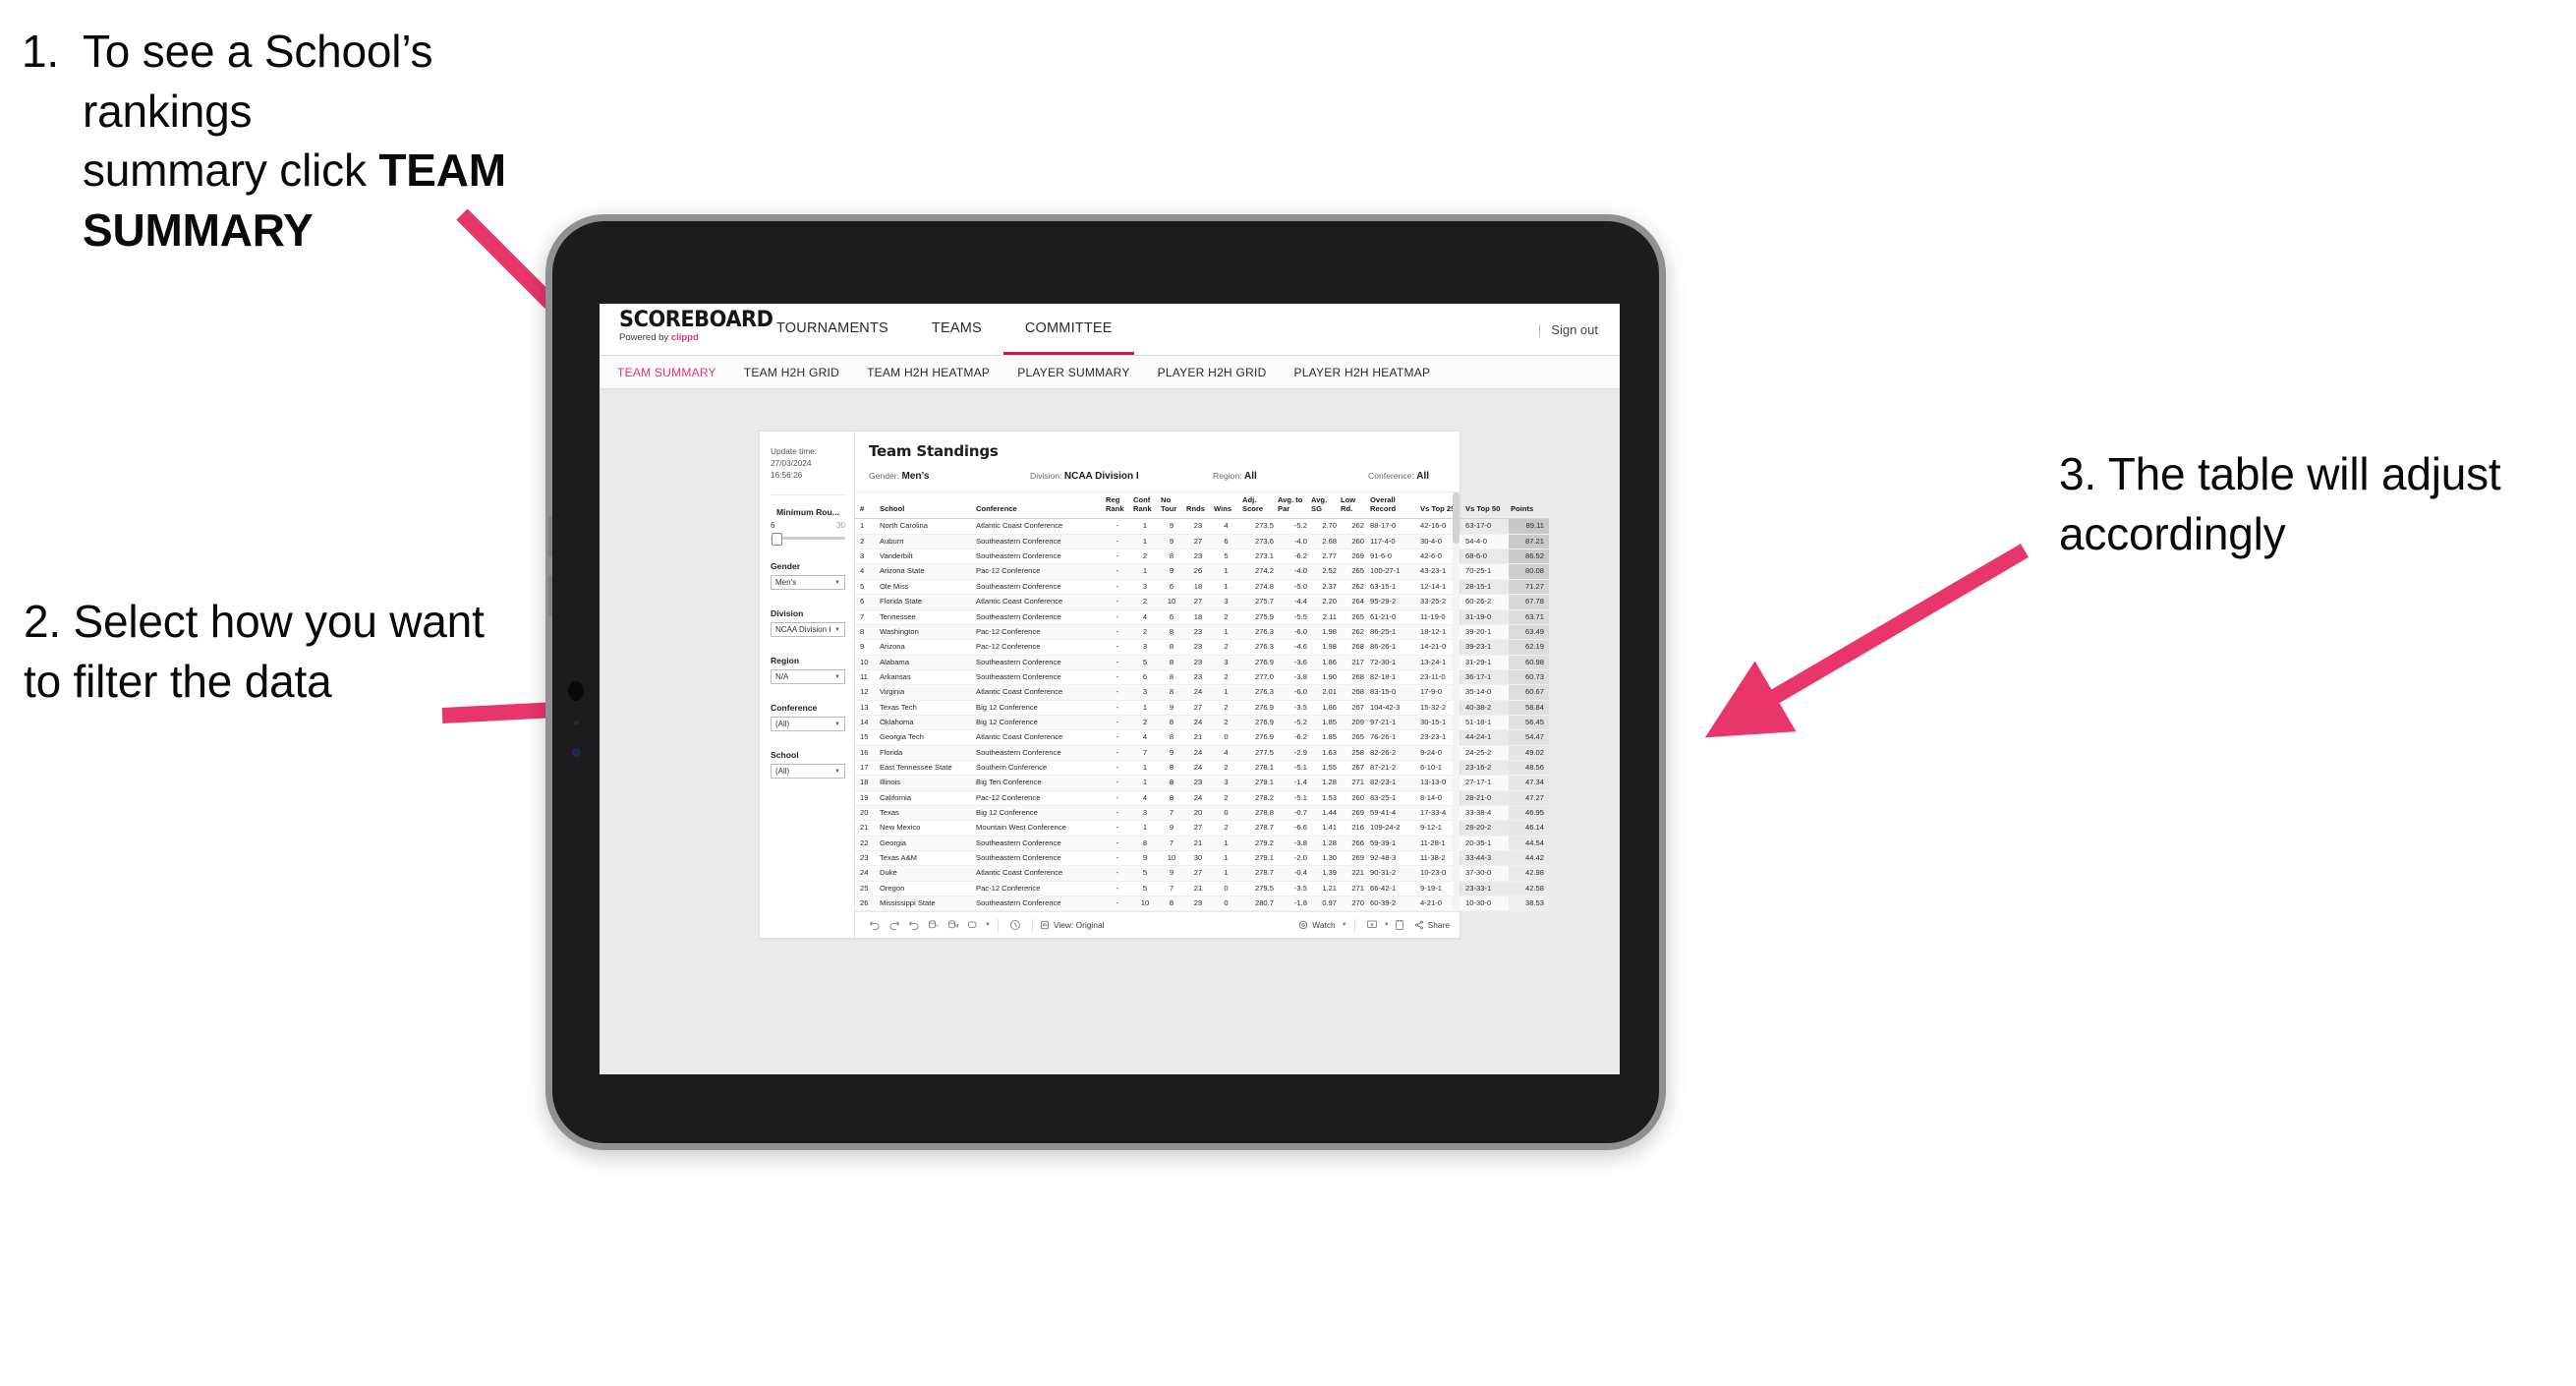 The image size is (2576, 1386). I want to click on col-rank: #, so click(867, 506).